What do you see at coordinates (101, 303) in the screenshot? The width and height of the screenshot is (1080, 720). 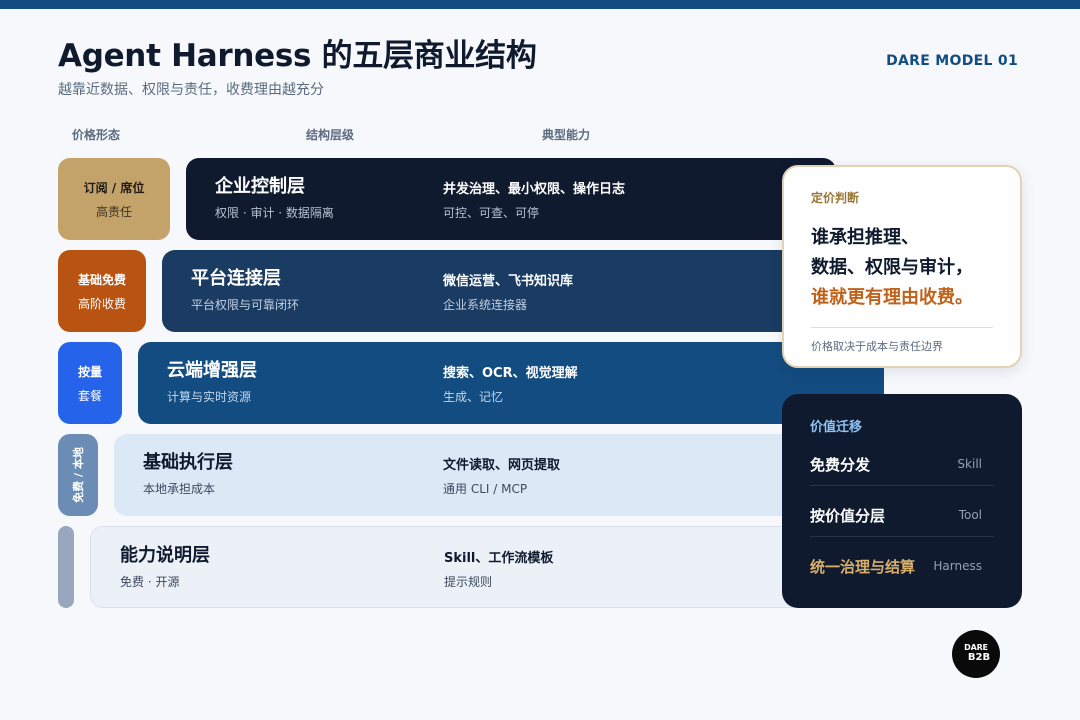 I see `pricing-tag-sub: 高阶收费` at bounding box center [101, 303].